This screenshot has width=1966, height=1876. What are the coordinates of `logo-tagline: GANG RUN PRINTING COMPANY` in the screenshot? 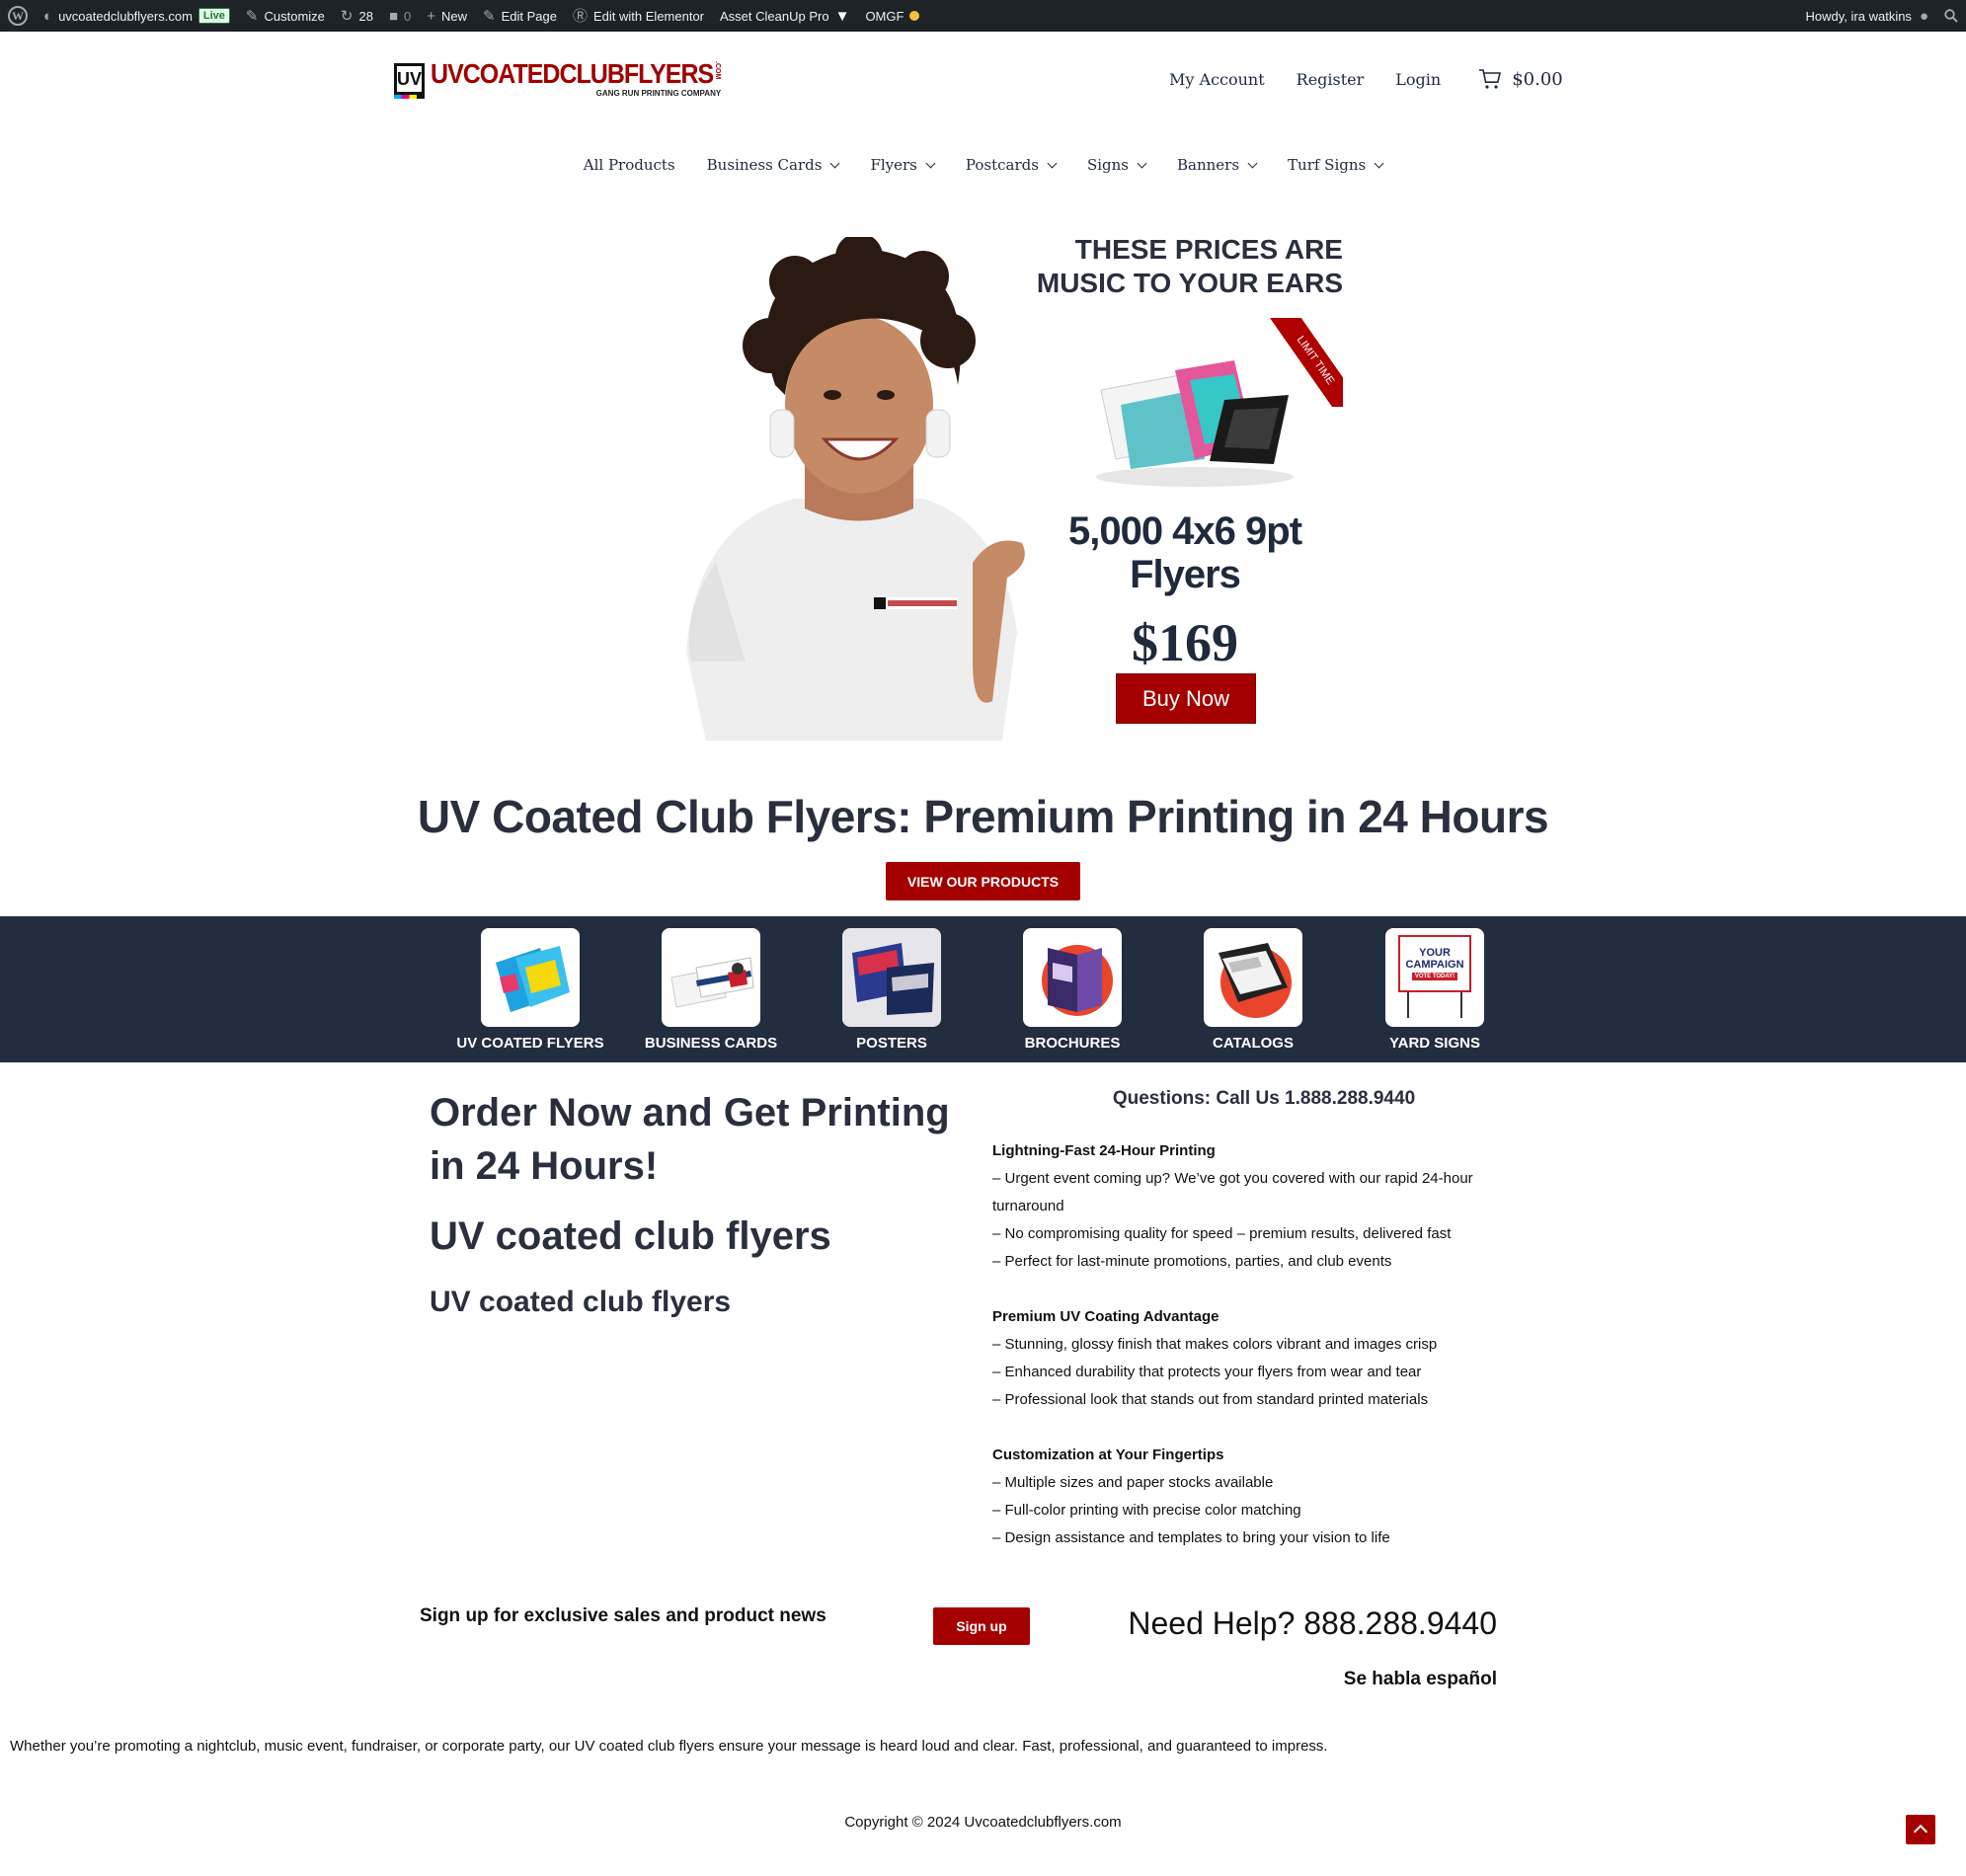 It's located at (658, 93).